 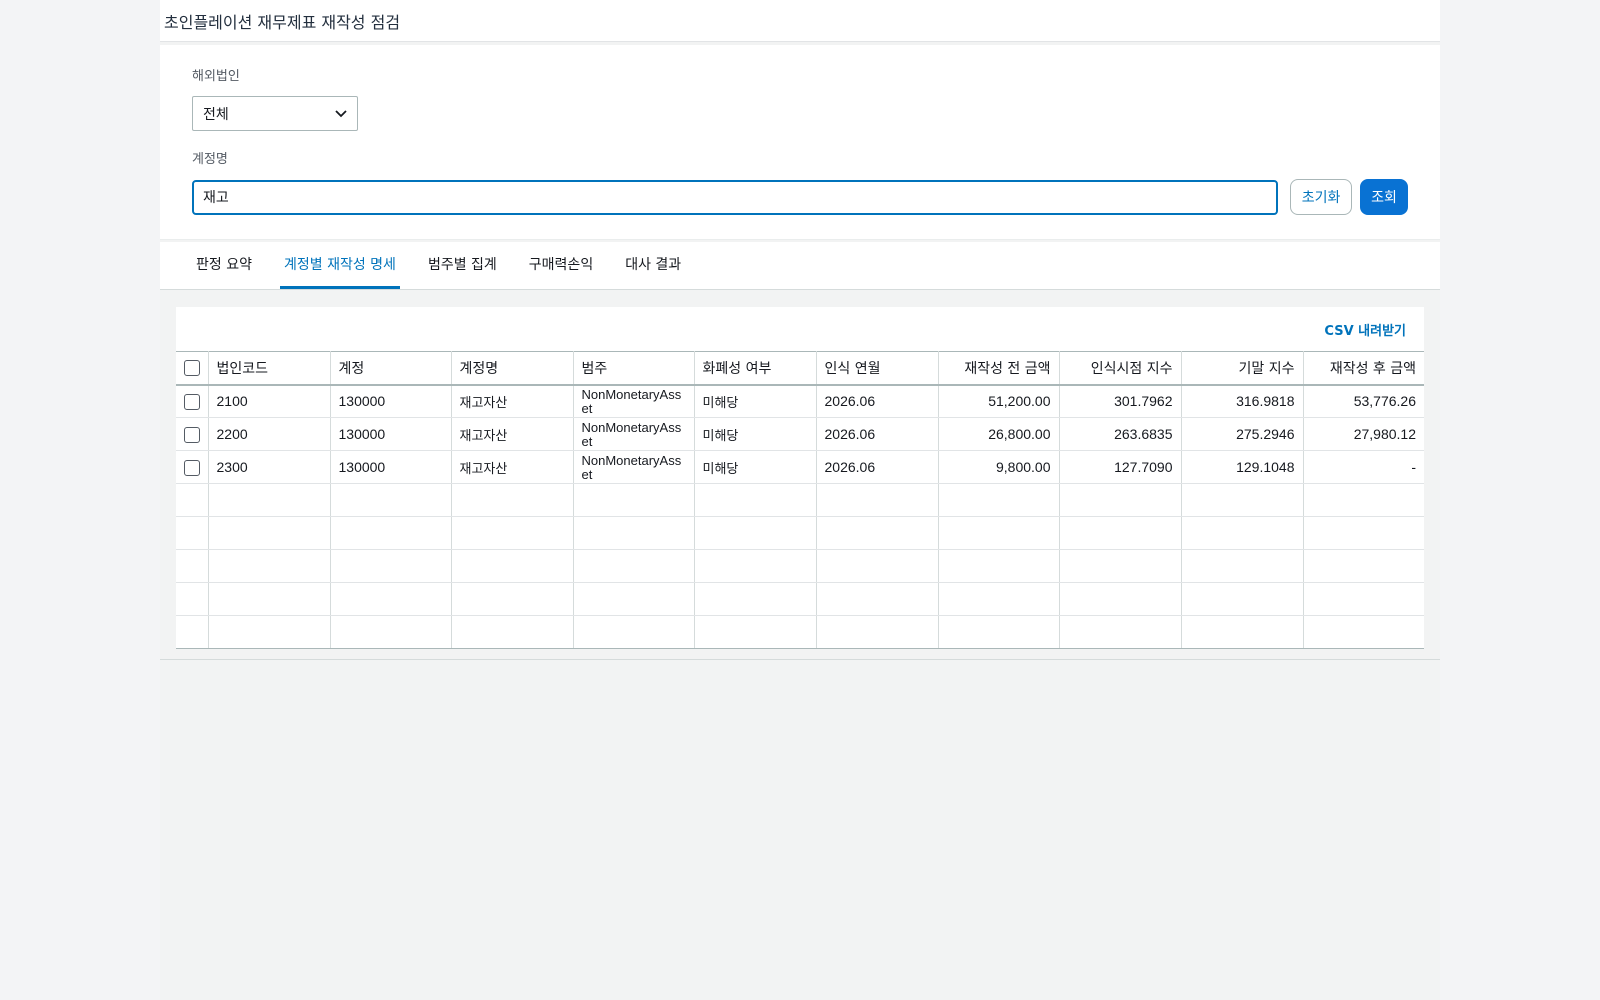 I want to click on entity-select-value: 전체, so click(x=216, y=114).